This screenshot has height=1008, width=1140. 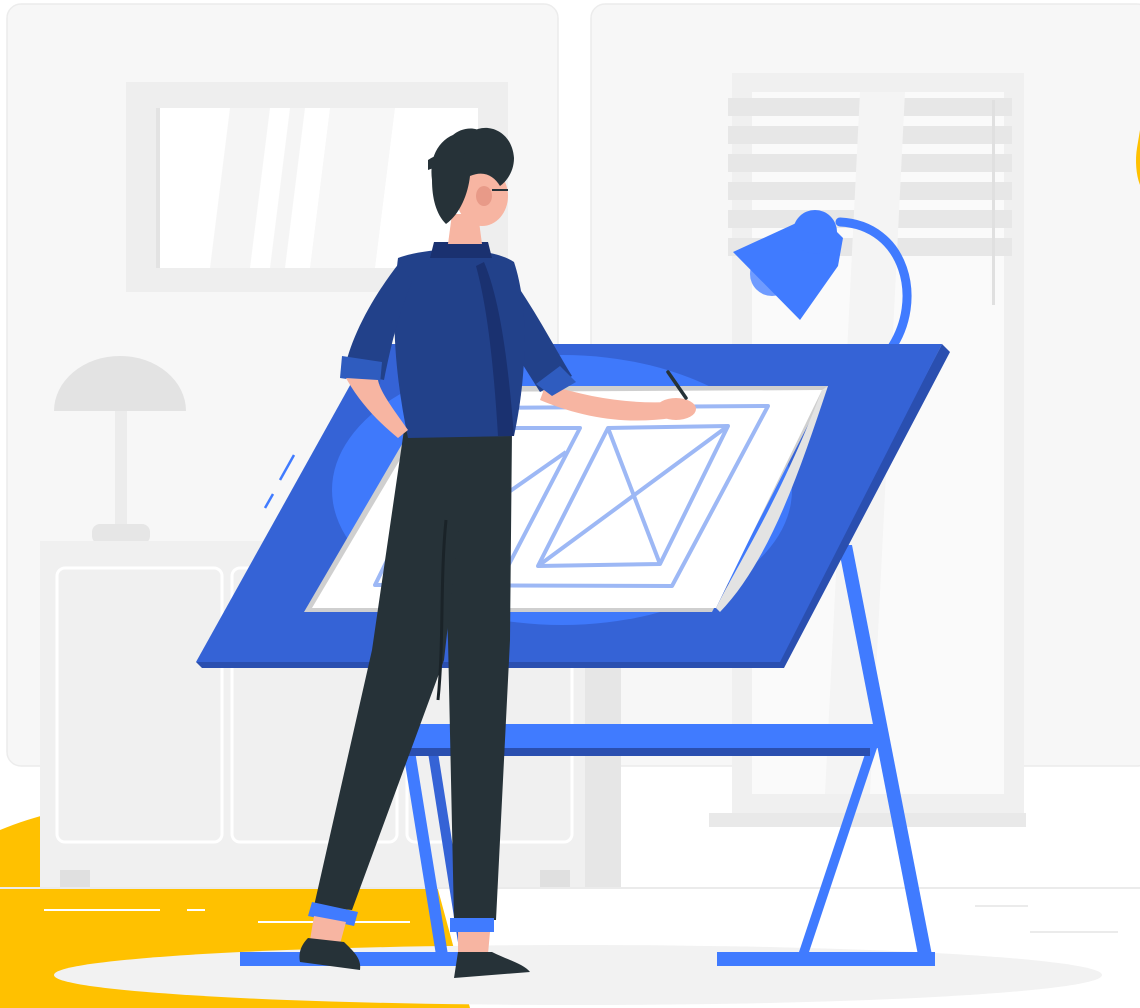 I want to click on floor-shadow, so click(x=578, y=975).